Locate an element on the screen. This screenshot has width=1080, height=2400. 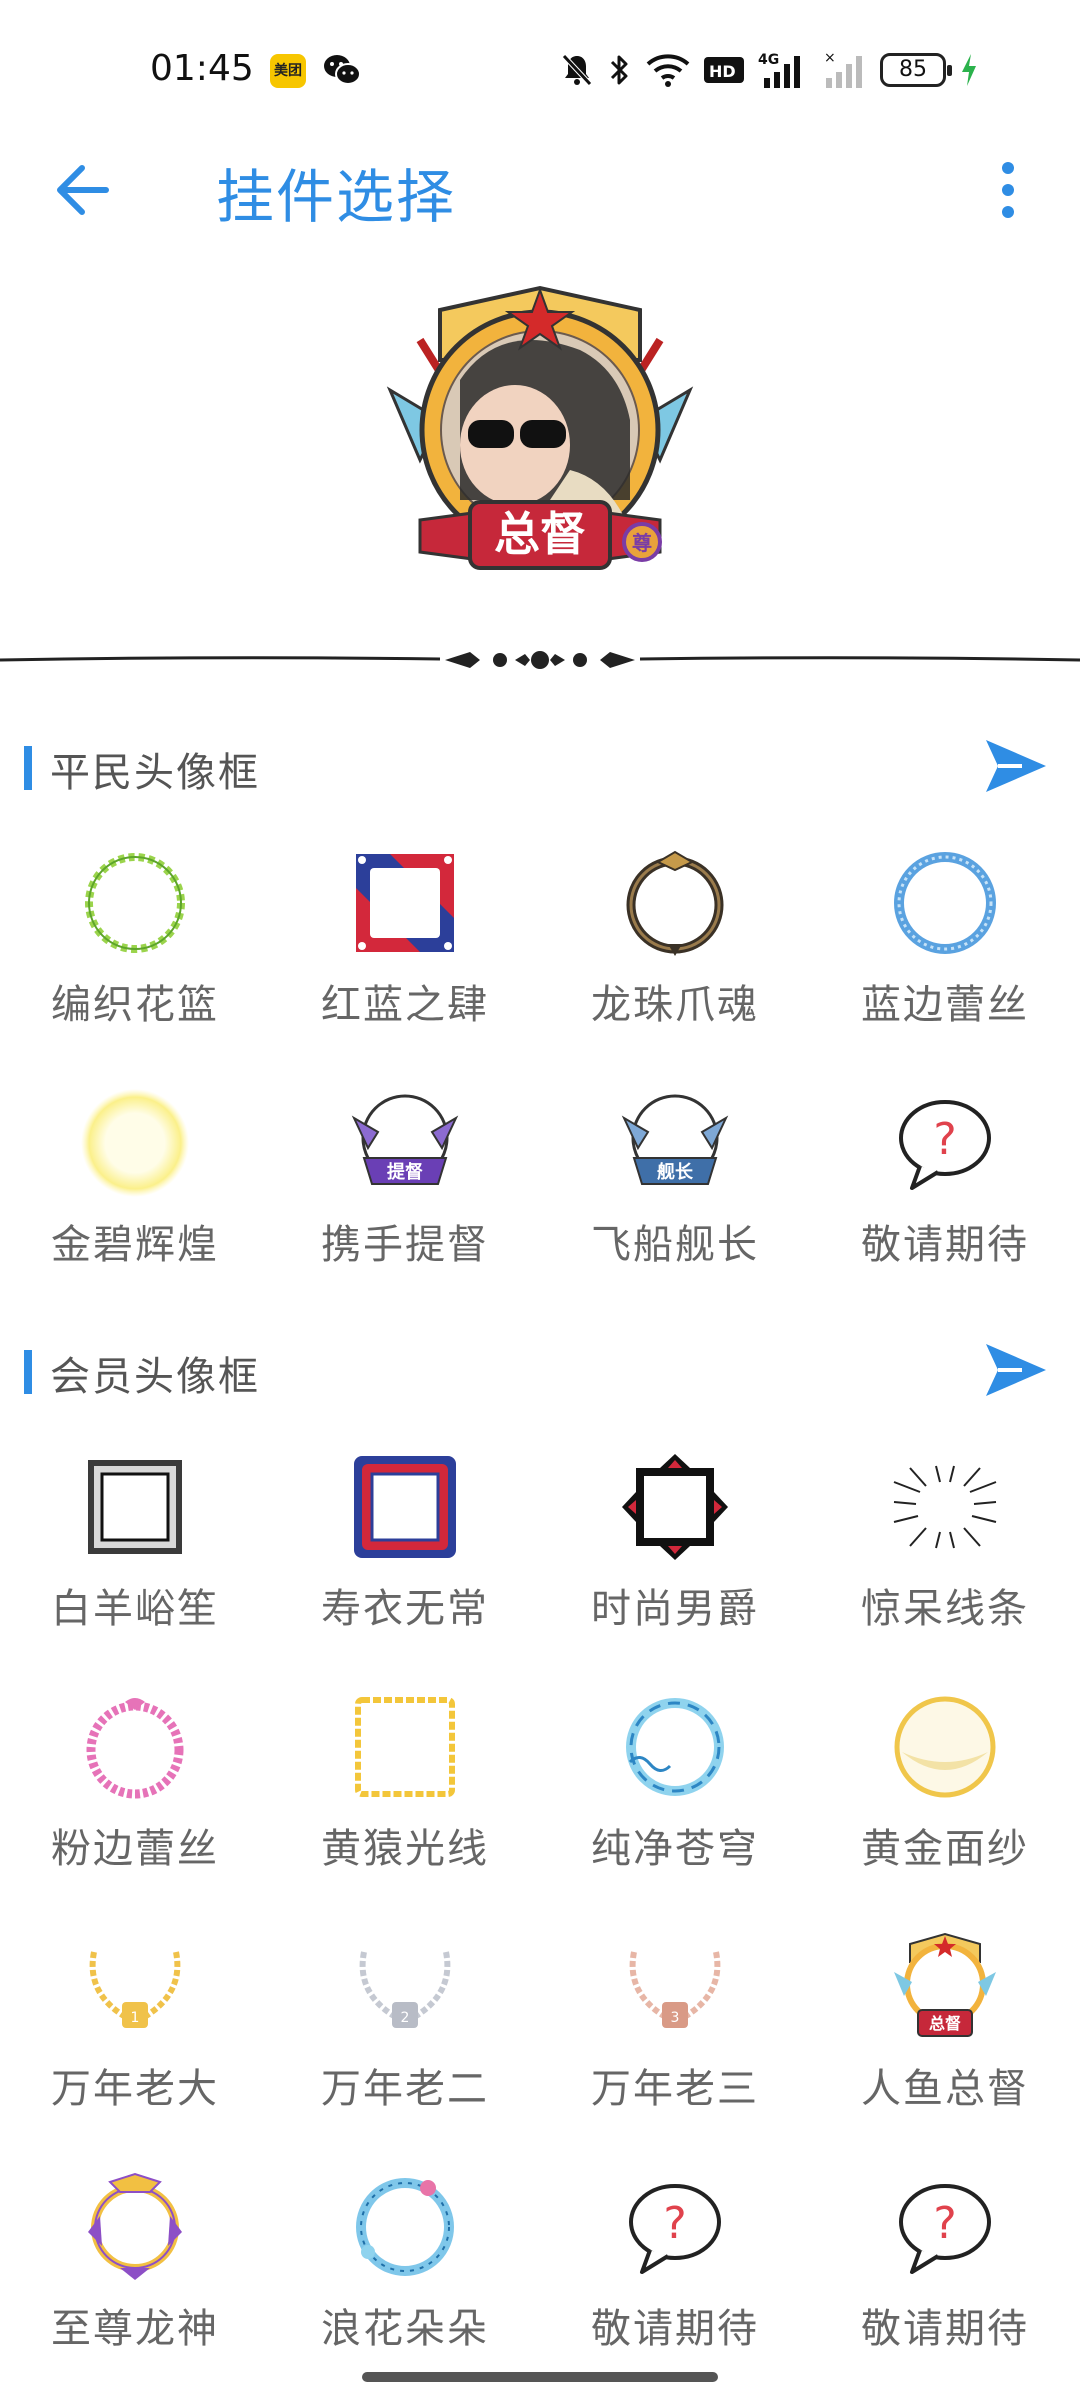
green-braid-ring-icon is located at coordinates (135, 903).